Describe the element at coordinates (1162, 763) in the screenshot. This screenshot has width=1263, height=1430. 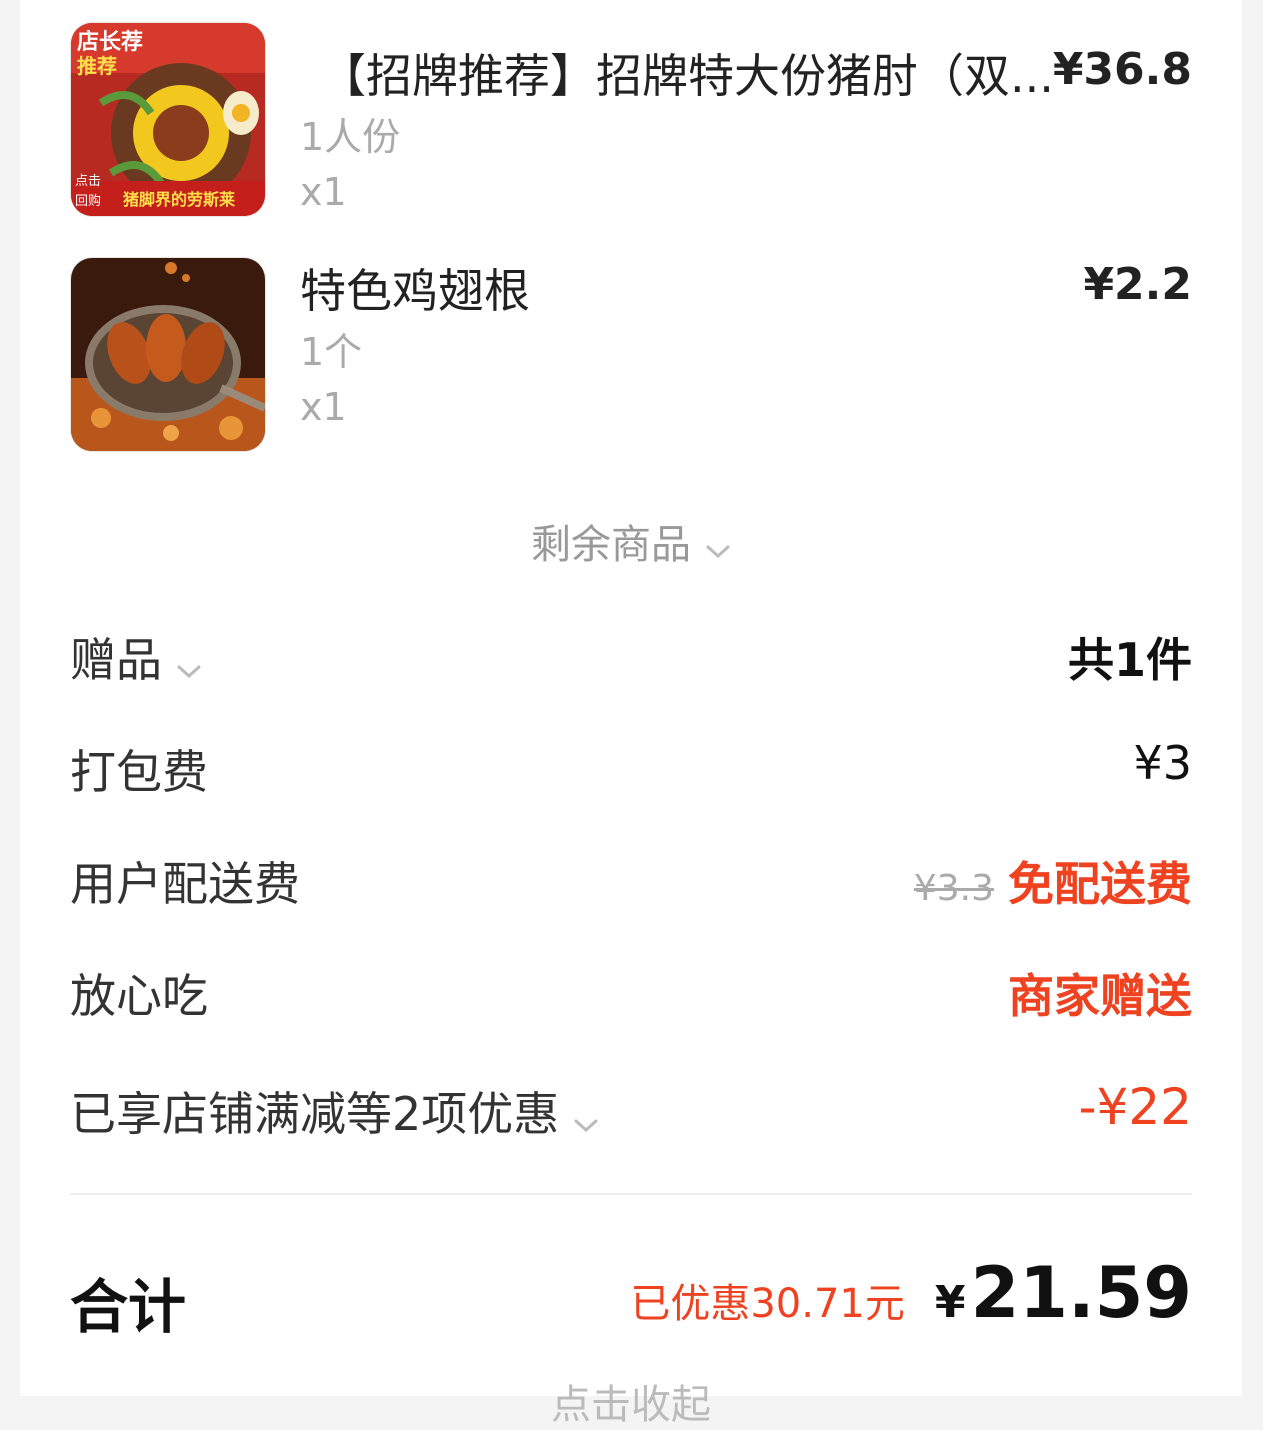
I see `packing-fee-value: ¥3` at that location.